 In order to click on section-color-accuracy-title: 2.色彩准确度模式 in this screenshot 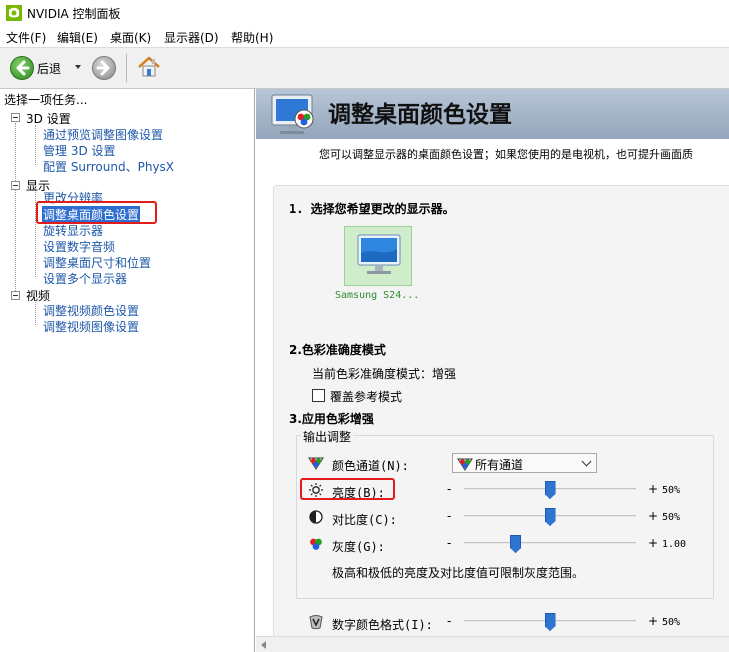, I will do `click(337, 350)`.